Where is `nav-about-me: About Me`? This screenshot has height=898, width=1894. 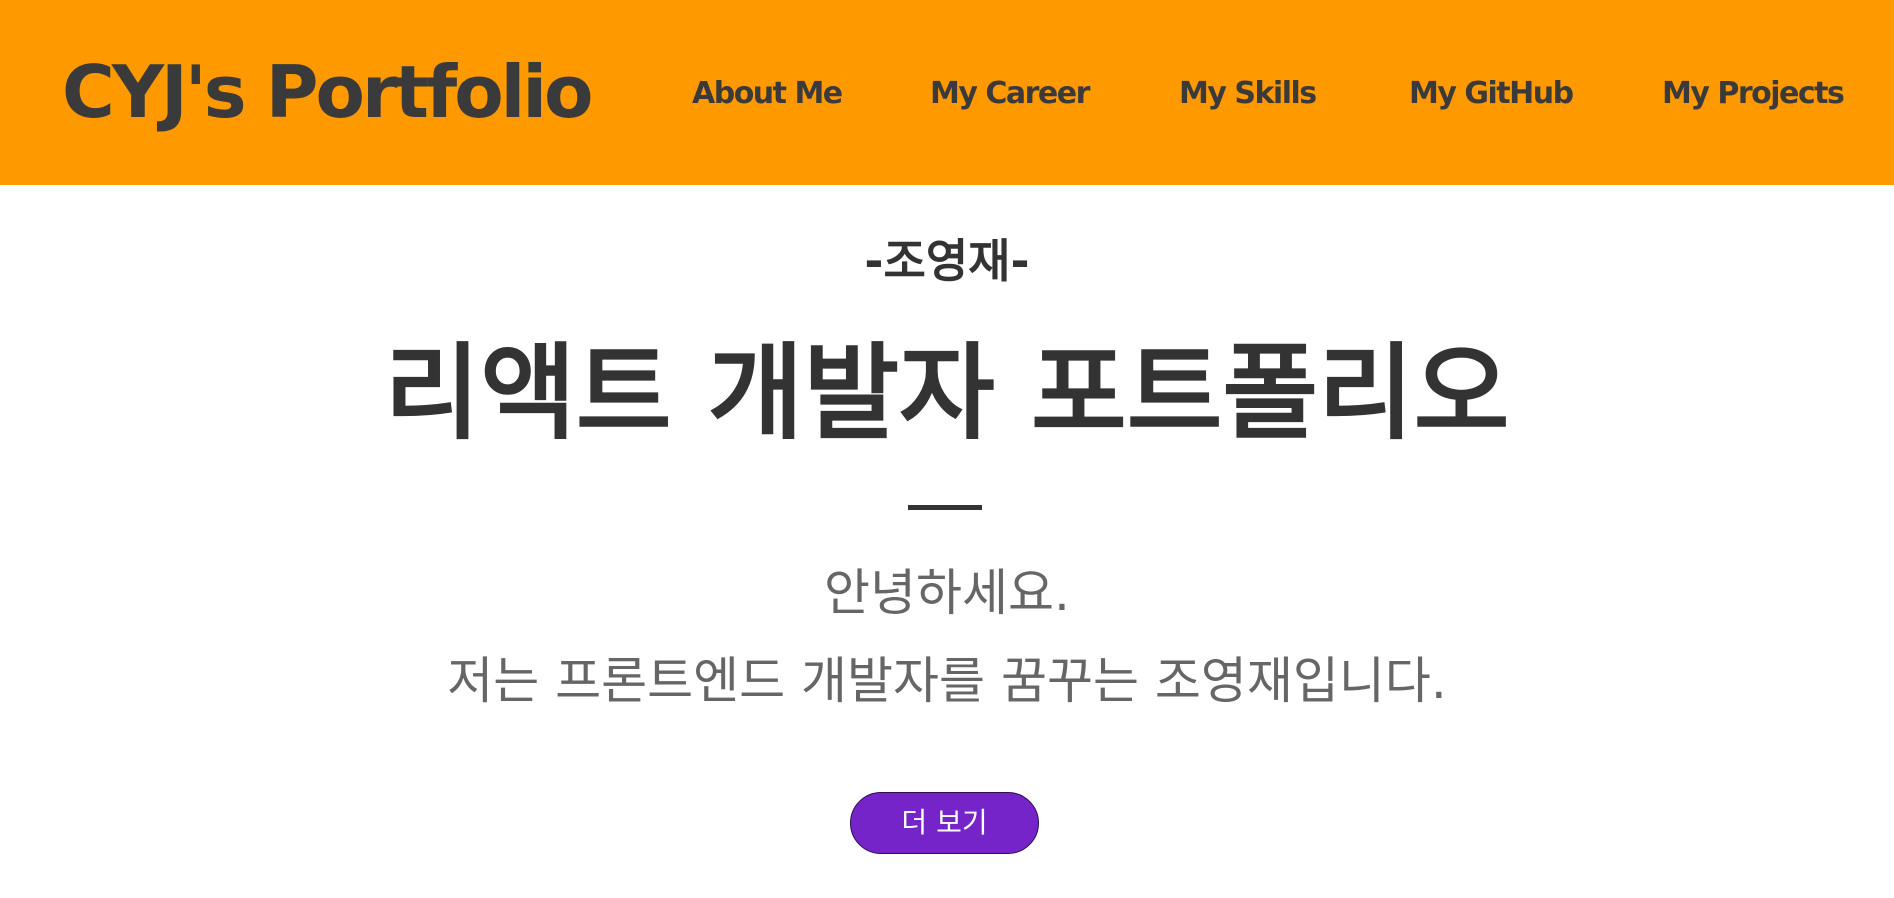
nav-about-me: About Me is located at coordinates (767, 94).